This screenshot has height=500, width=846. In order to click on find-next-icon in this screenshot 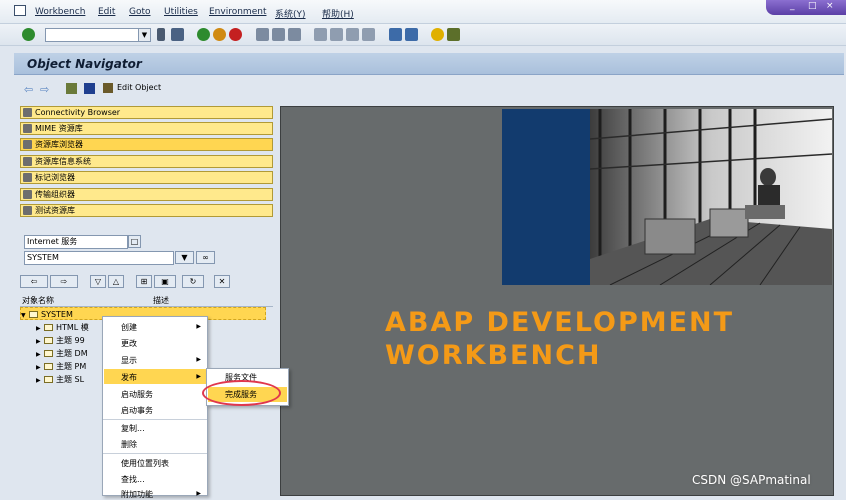, I will do `click(294, 34)`.